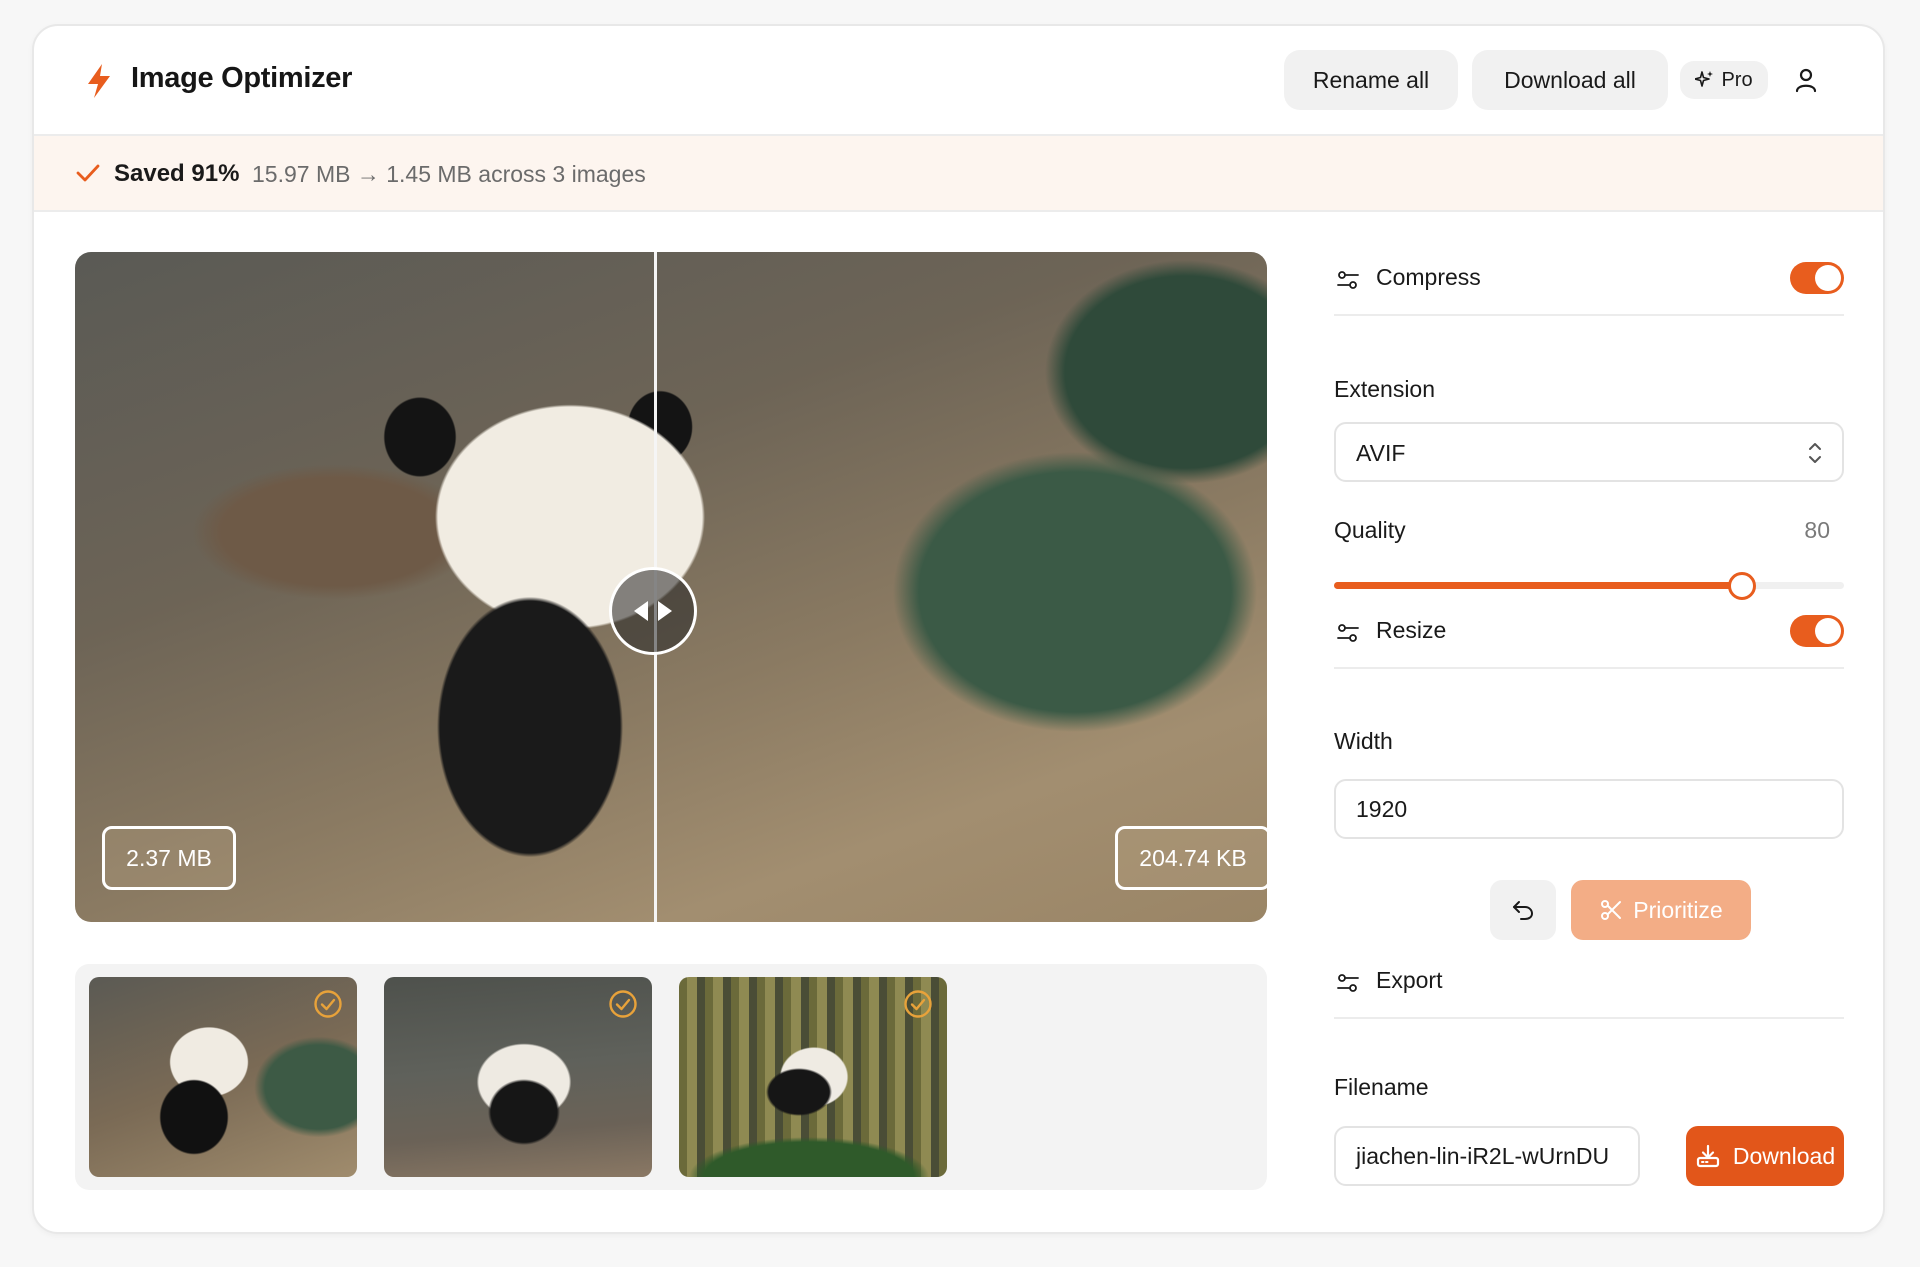 The height and width of the screenshot is (1267, 1920). I want to click on pro-label: Pro, so click(1737, 79).